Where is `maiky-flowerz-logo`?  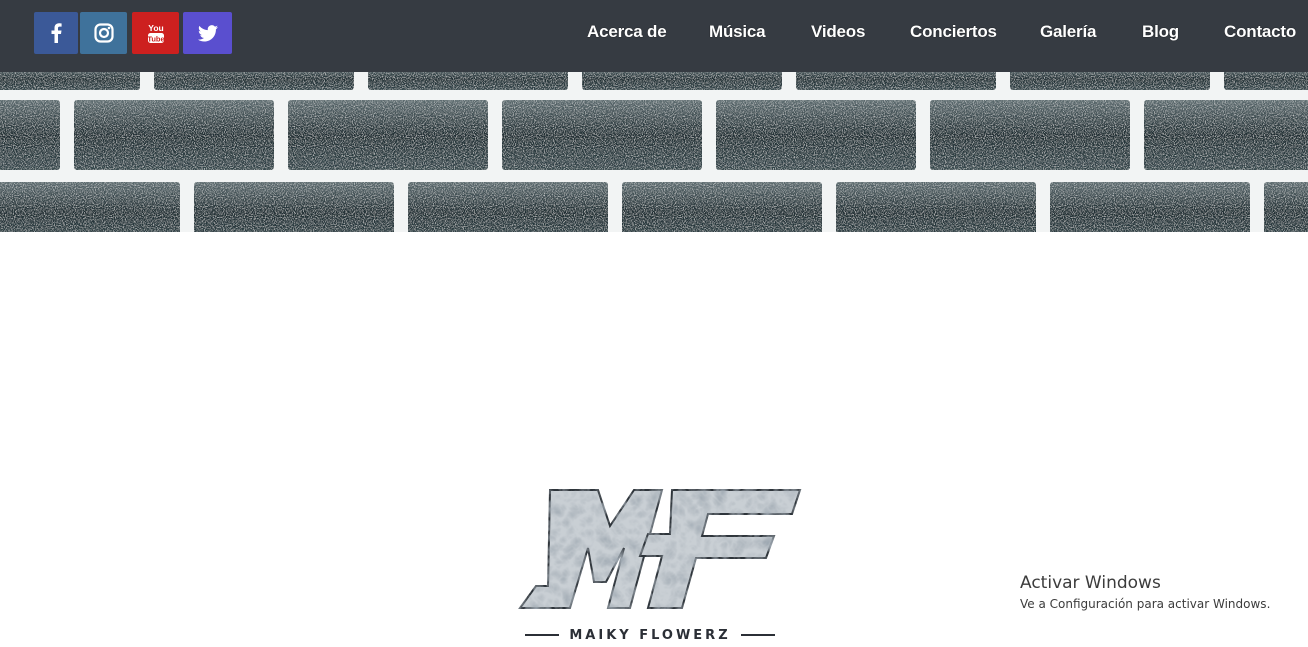
maiky-flowerz-logo is located at coordinates (660, 549).